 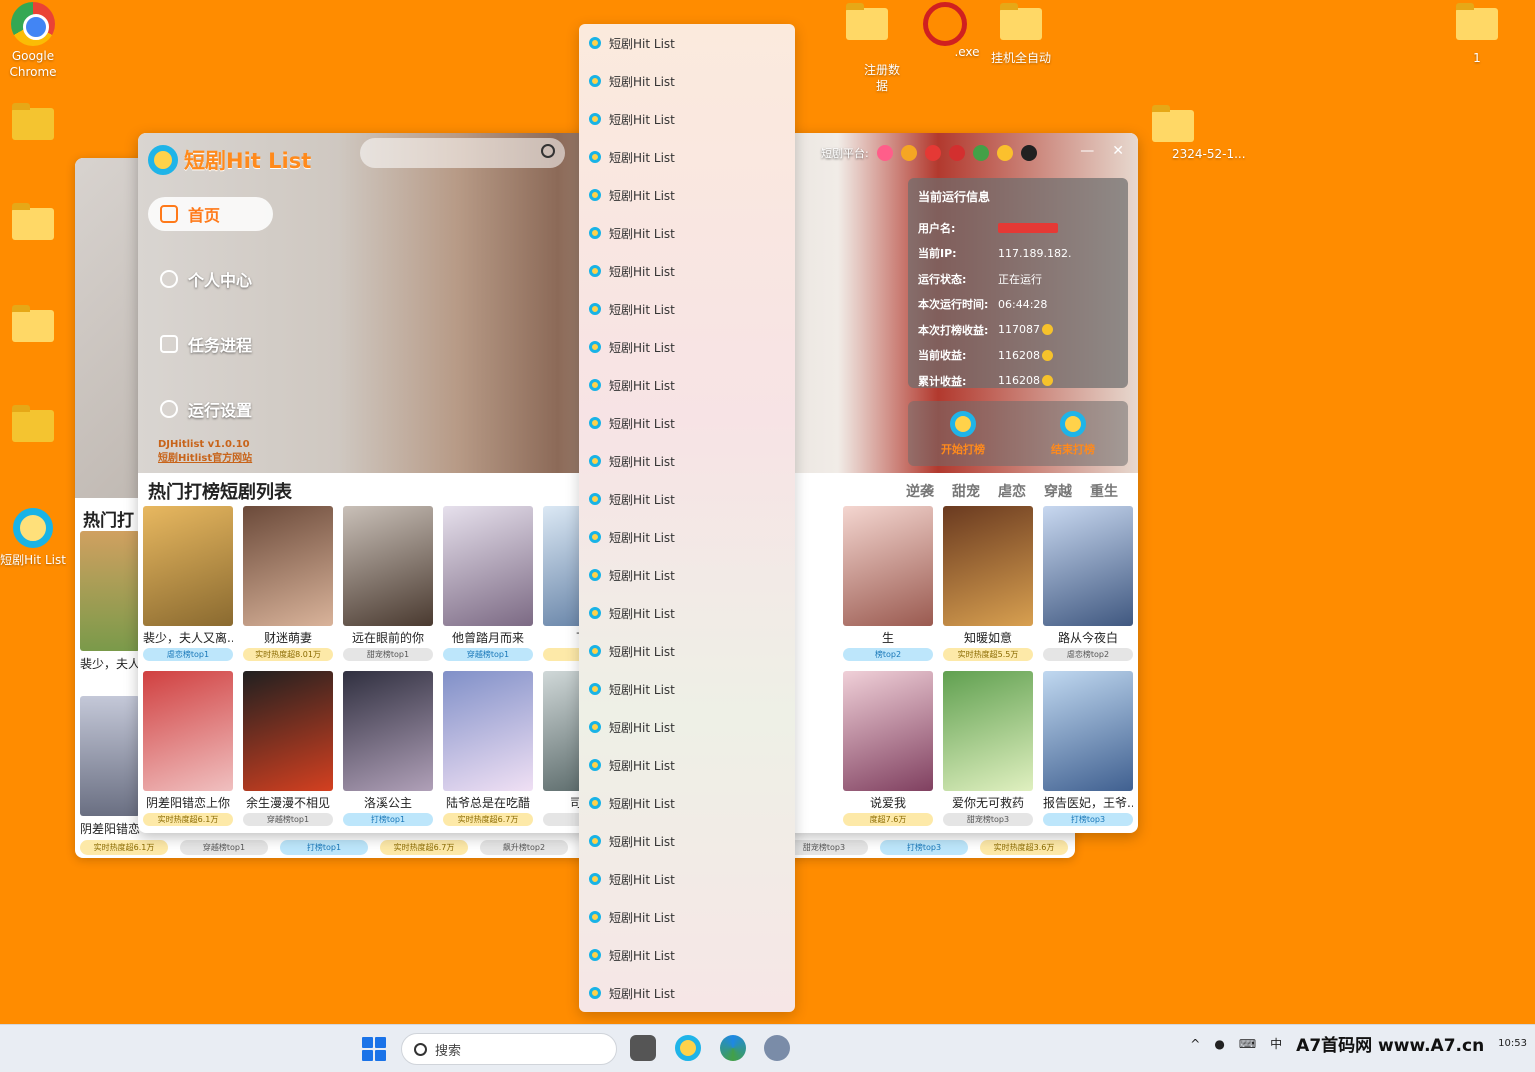 What do you see at coordinates (1118, 151) in the screenshot?
I see `close-button: ✕` at bounding box center [1118, 151].